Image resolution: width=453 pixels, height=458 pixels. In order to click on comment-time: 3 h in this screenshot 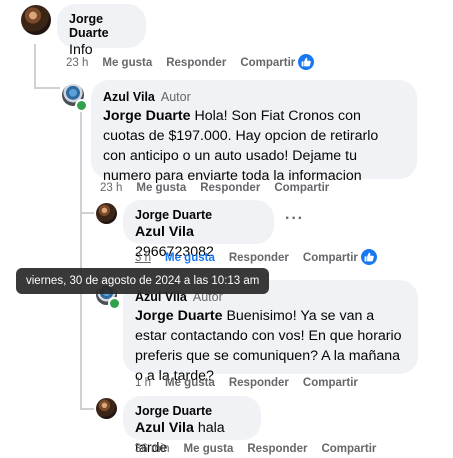, I will do `click(143, 258)`.